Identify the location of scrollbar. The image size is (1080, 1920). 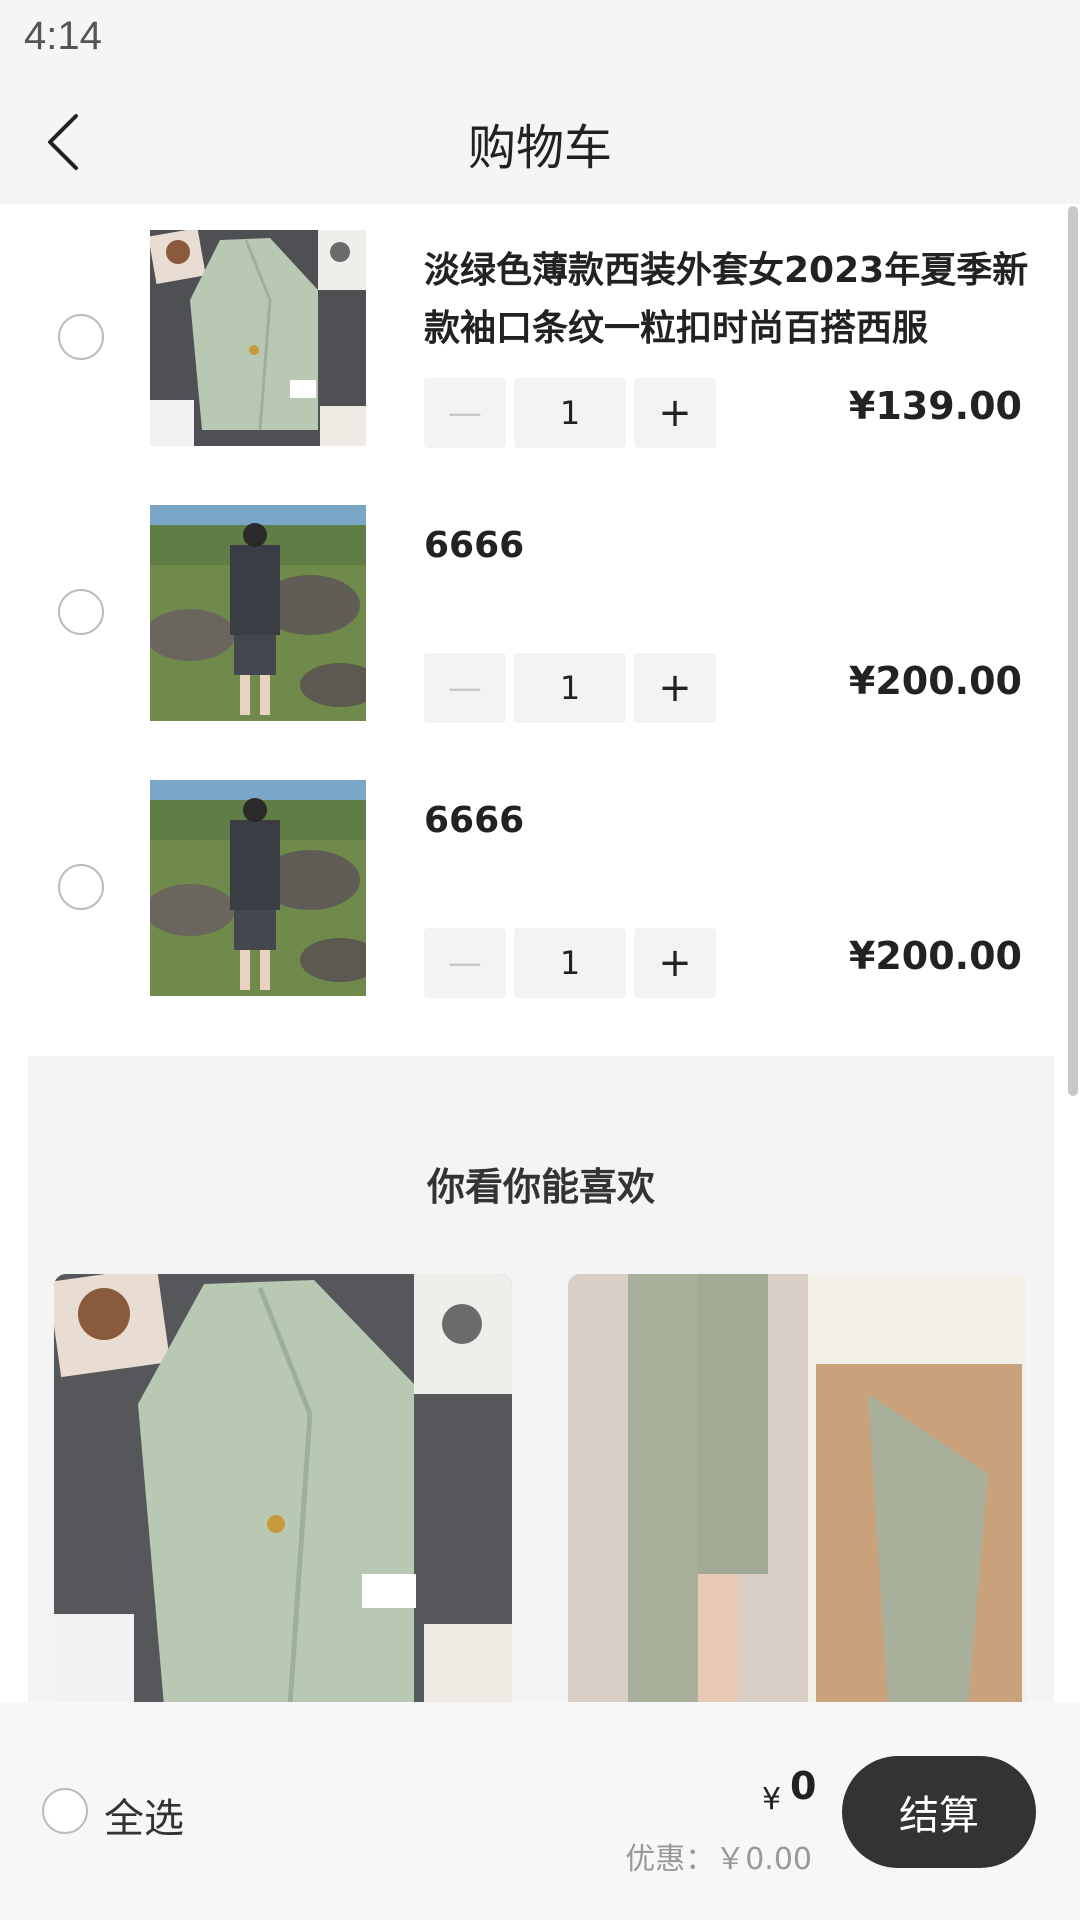
(1073, 651).